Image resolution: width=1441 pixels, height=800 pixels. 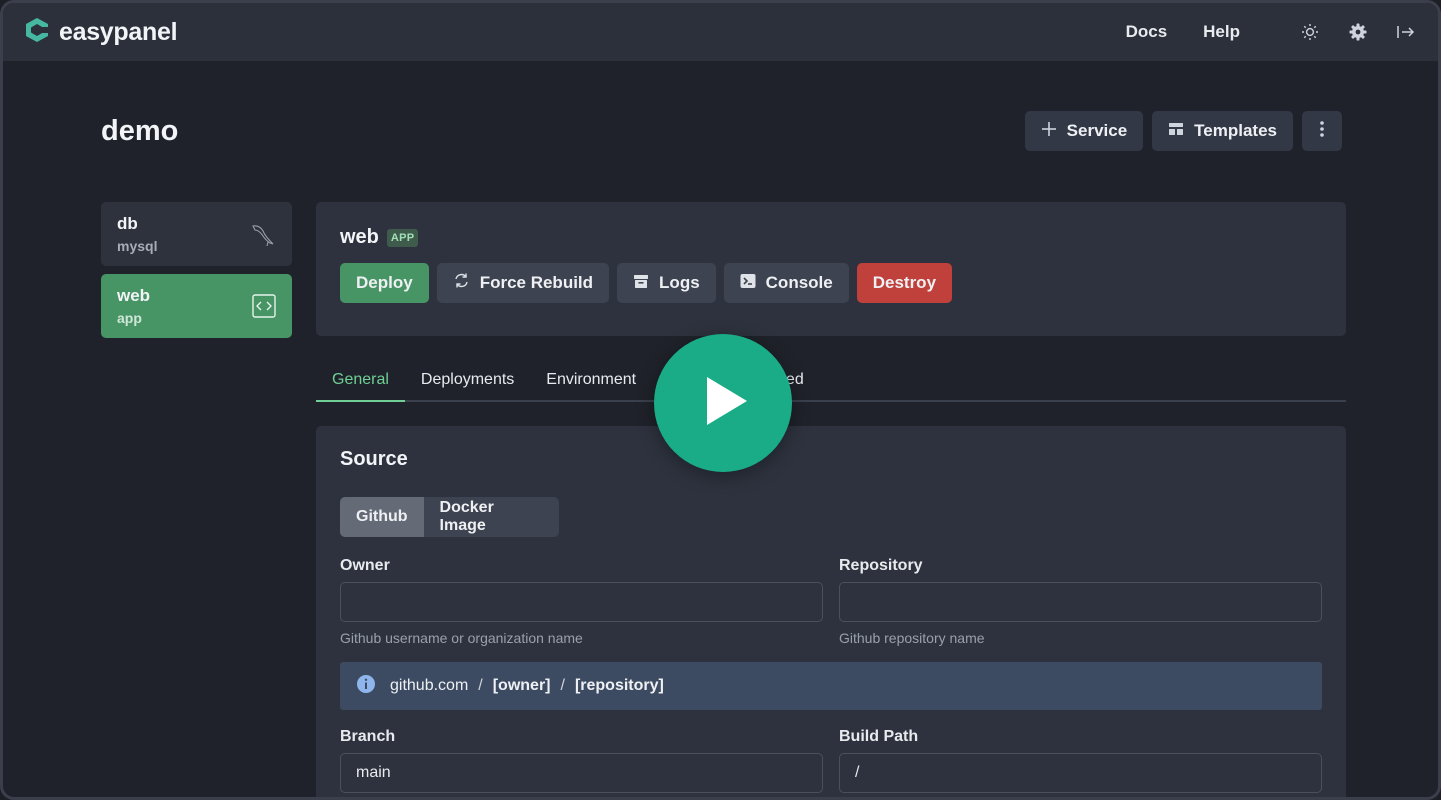 What do you see at coordinates (591, 382) in the screenshot?
I see `tab-environment: Environment` at bounding box center [591, 382].